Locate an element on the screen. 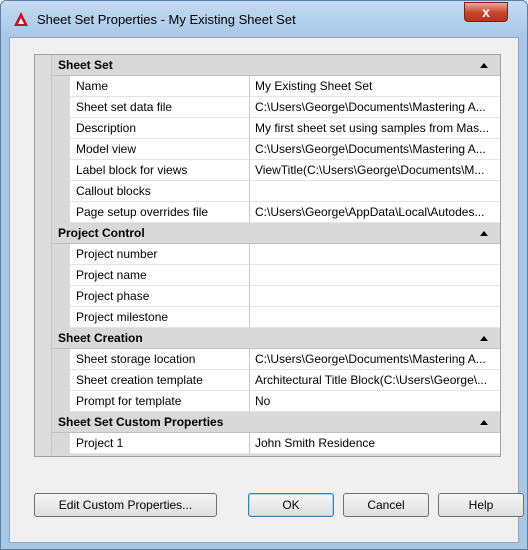  grid-left-strip is located at coordinates (43, 255).